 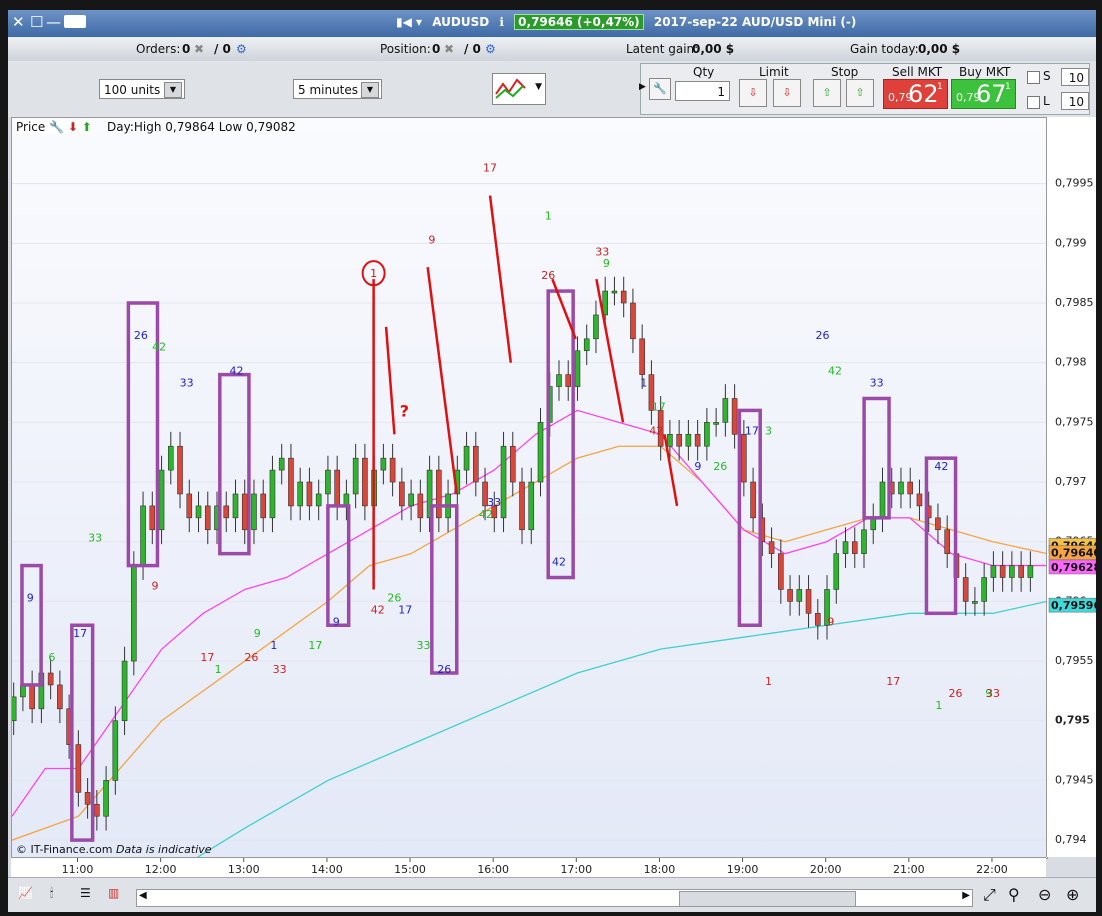 What do you see at coordinates (490, 49) in the screenshot?
I see `position-settings-icon: ⚙` at bounding box center [490, 49].